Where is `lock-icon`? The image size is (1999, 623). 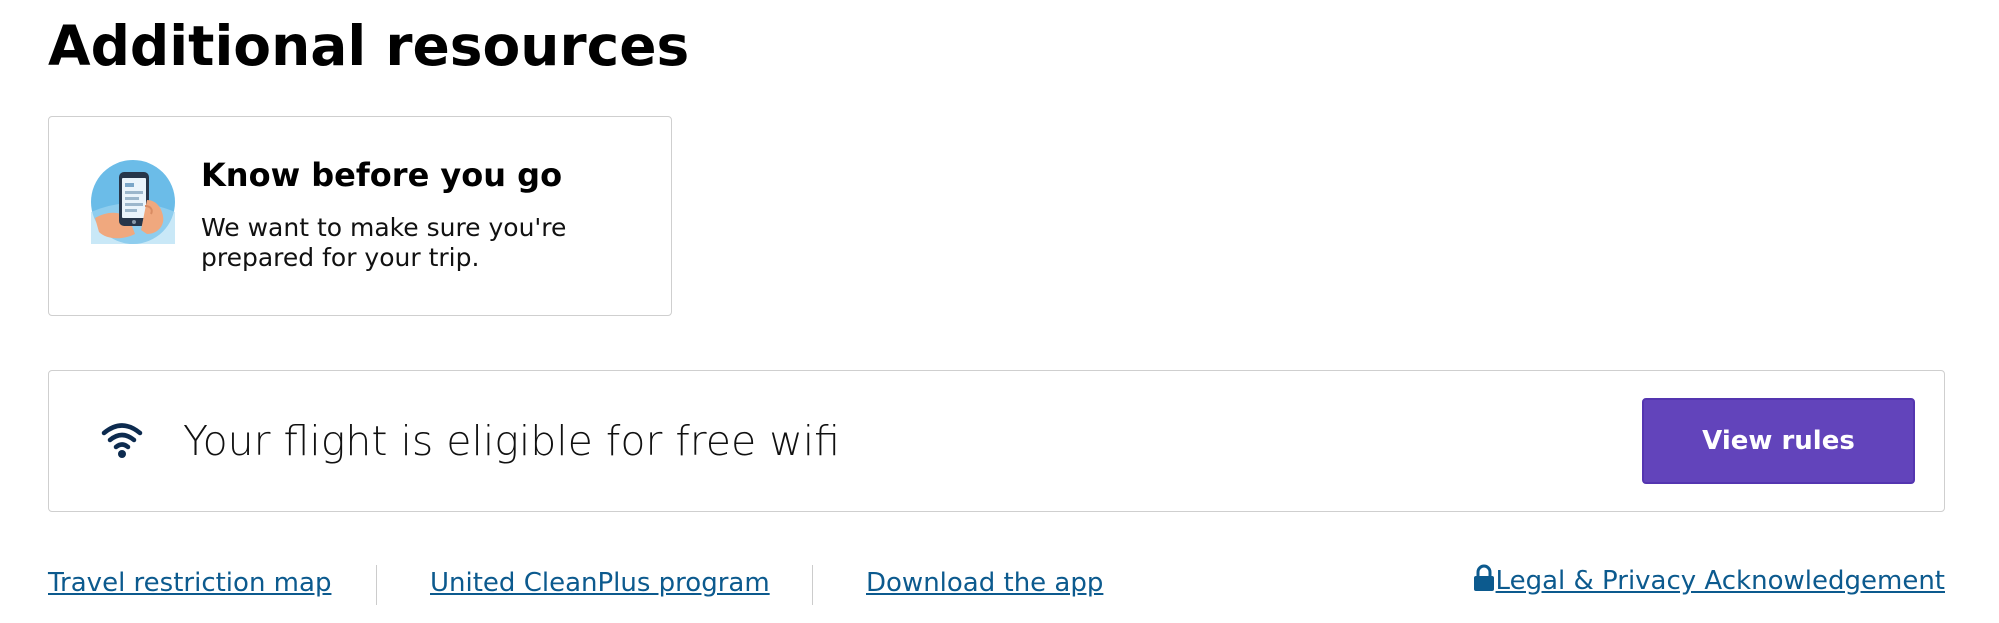 lock-icon is located at coordinates (1483, 577).